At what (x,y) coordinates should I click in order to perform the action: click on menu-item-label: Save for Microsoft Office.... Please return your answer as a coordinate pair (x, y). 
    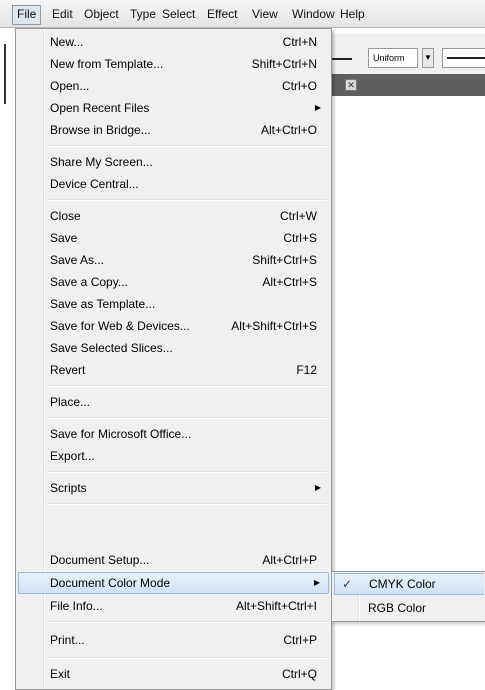
    Looking at the image, I should click on (121, 434).